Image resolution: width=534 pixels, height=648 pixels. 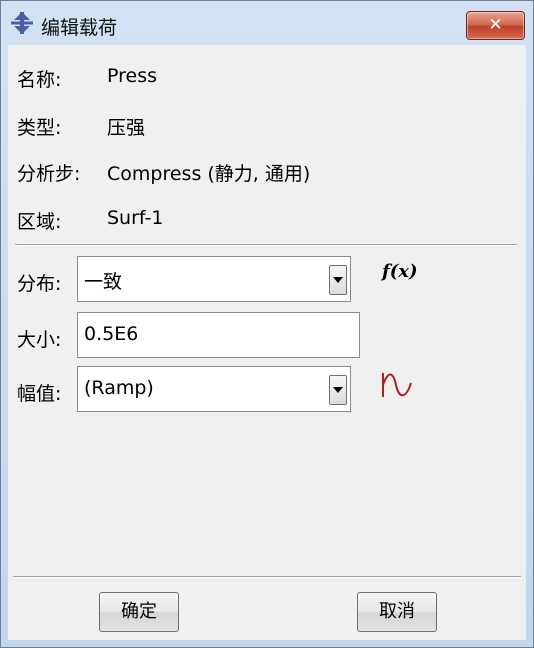 What do you see at coordinates (126, 128) in the screenshot?
I see `info-value-type: 压强` at bounding box center [126, 128].